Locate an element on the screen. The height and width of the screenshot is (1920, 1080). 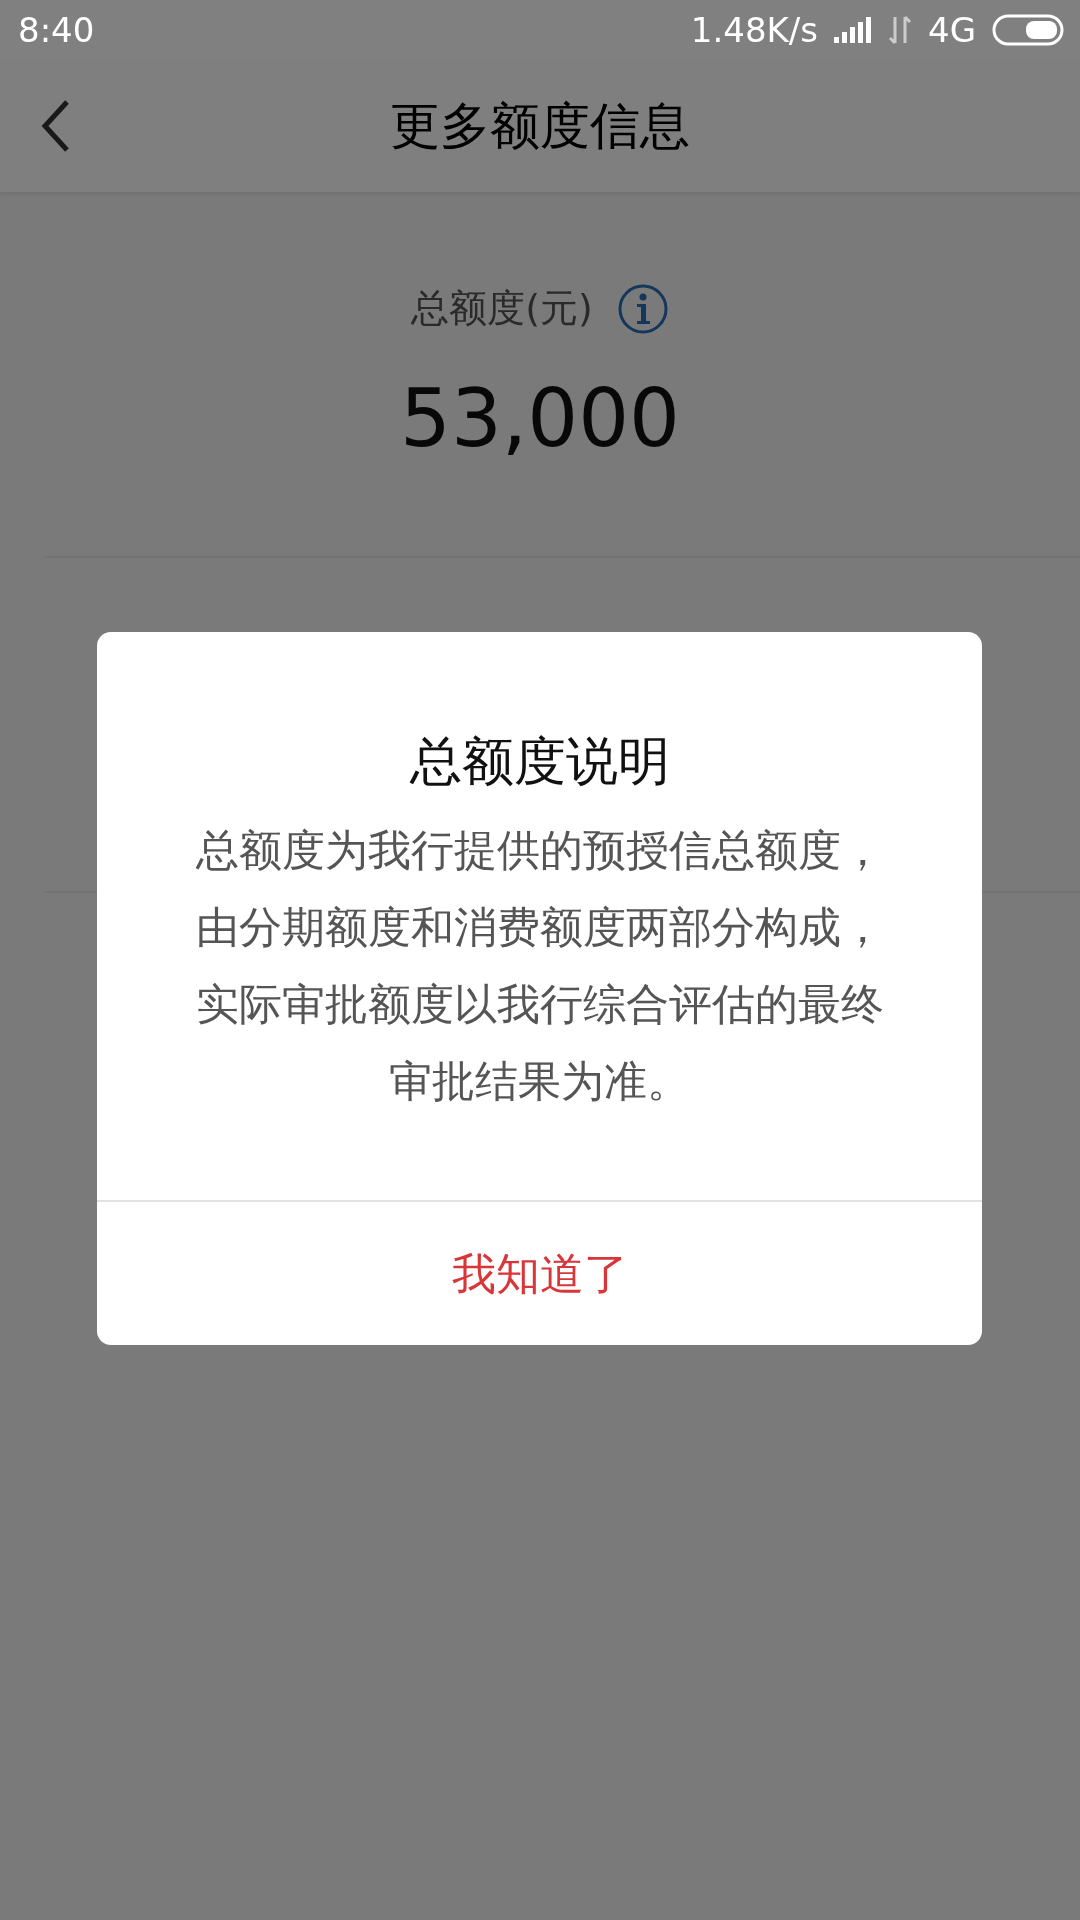
confirm-button: 我知道了 is located at coordinates (539, 1272).